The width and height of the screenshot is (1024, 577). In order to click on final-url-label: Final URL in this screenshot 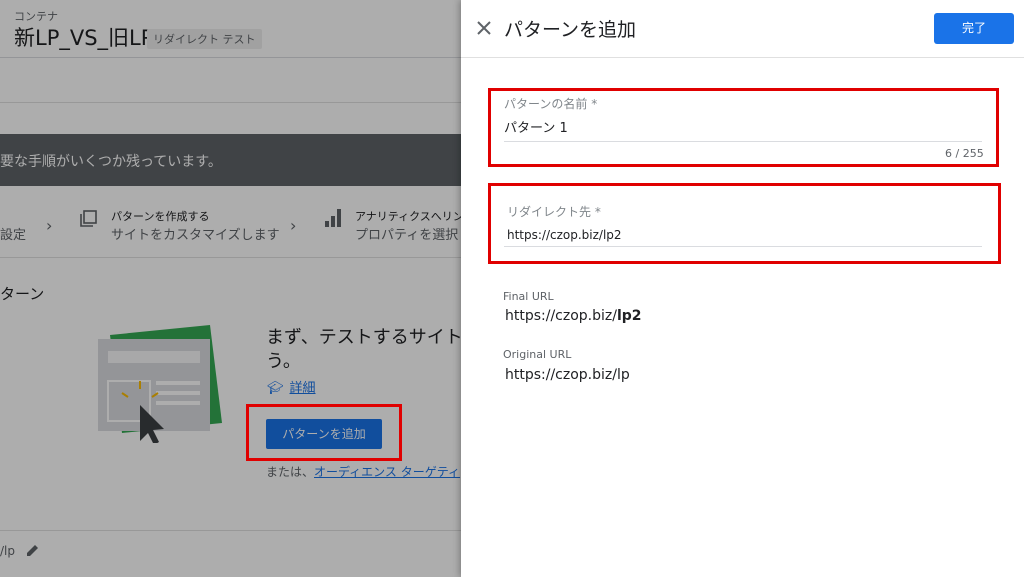, I will do `click(528, 296)`.